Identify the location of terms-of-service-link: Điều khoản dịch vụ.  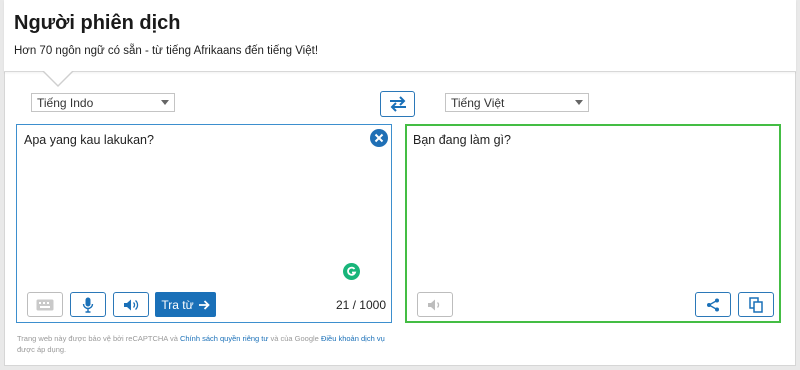
(353, 338).